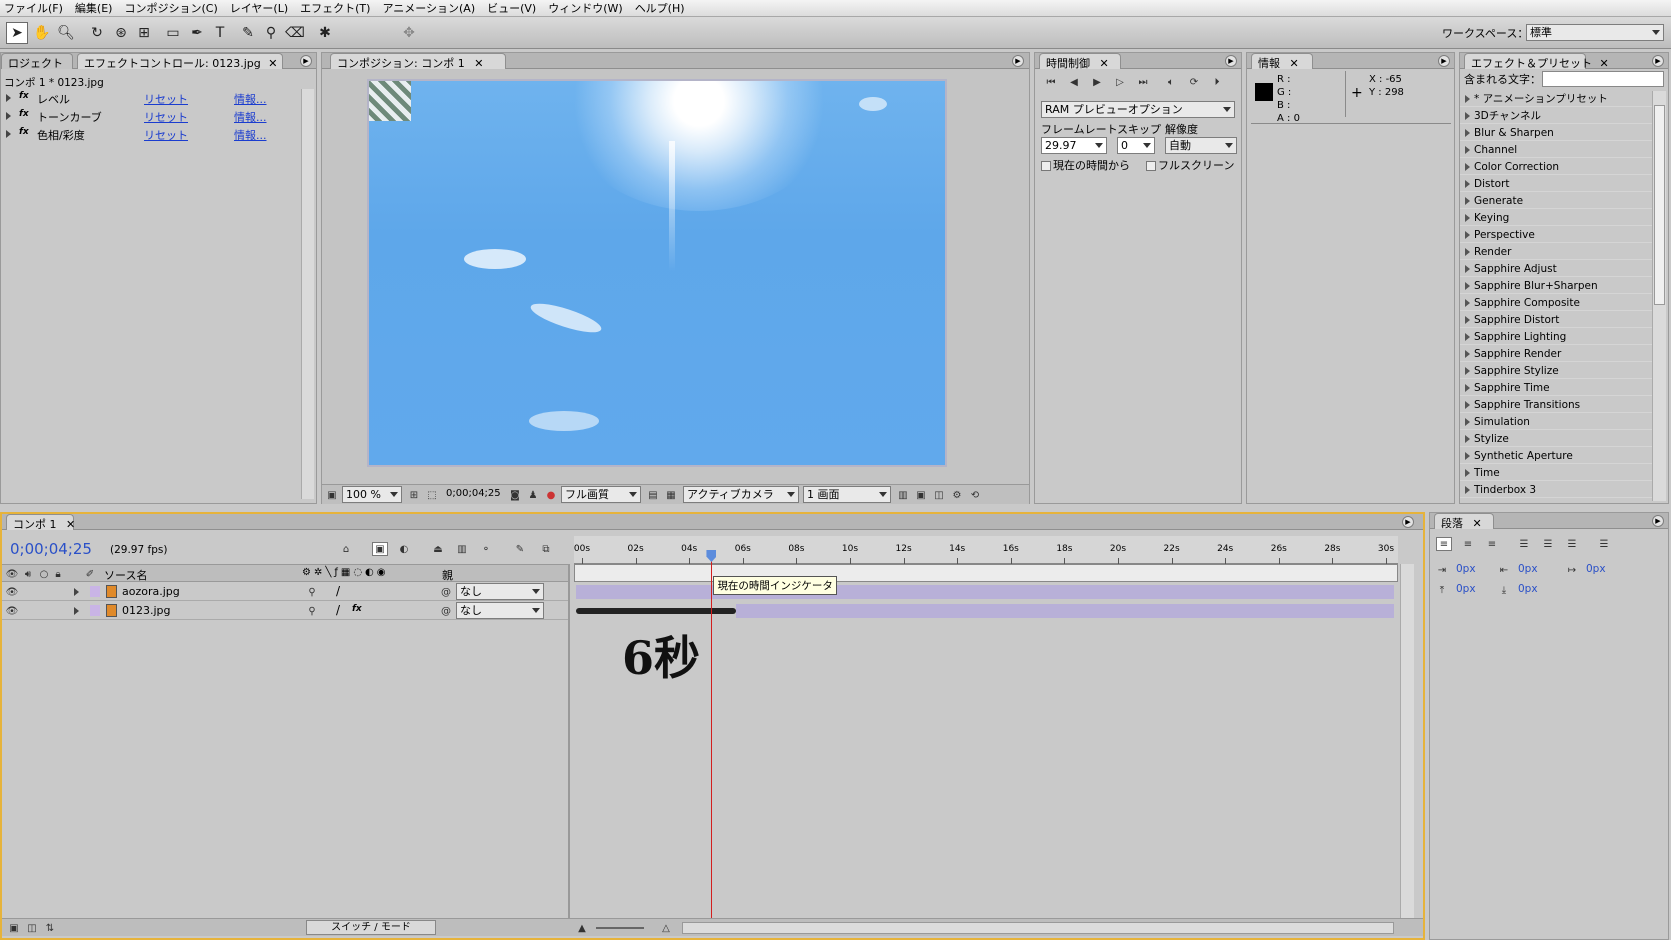 This screenshot has width=1671, height=940. I want to click on menu-view: ビュー(V), so click(511, 8).